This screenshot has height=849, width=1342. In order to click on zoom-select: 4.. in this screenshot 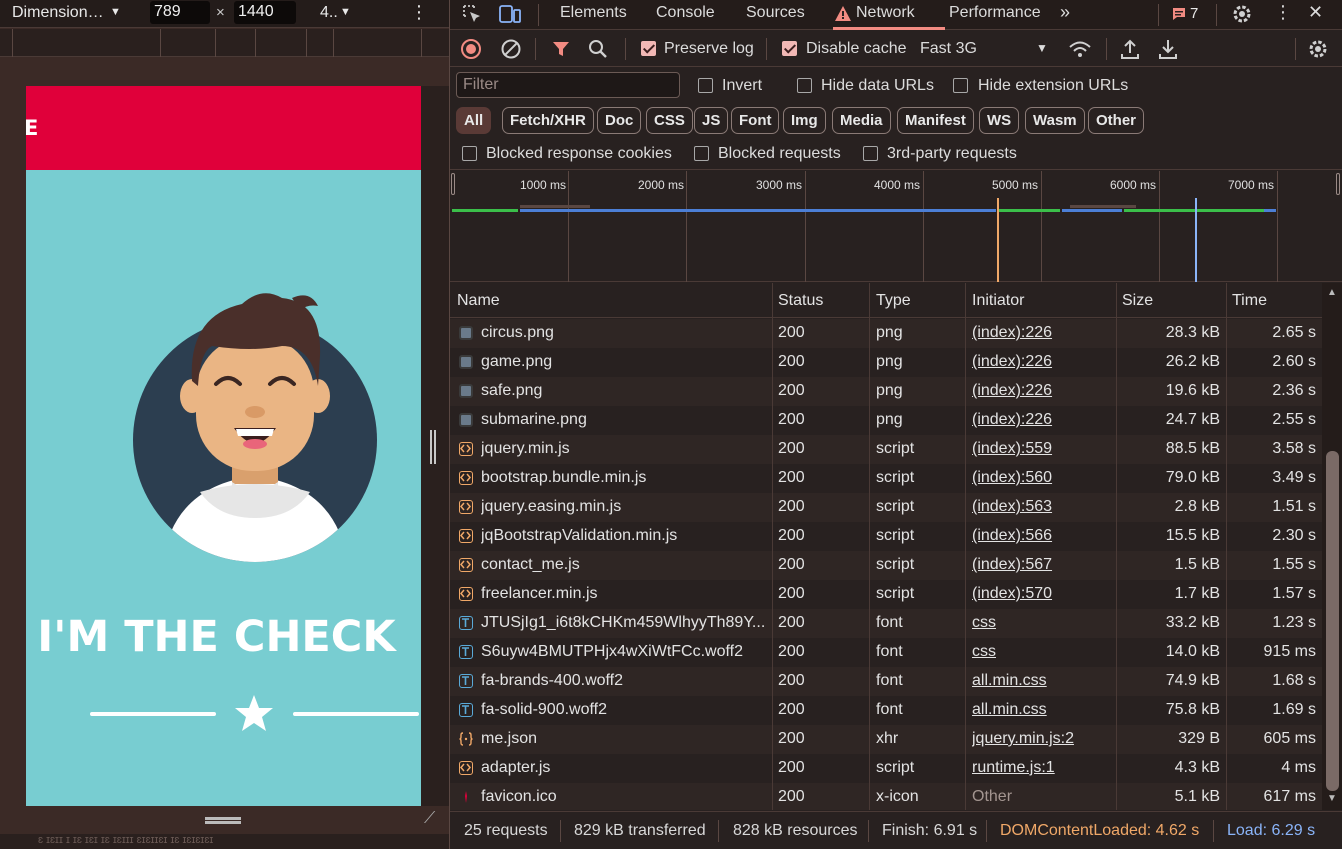, I will do `click(329, 13)`.